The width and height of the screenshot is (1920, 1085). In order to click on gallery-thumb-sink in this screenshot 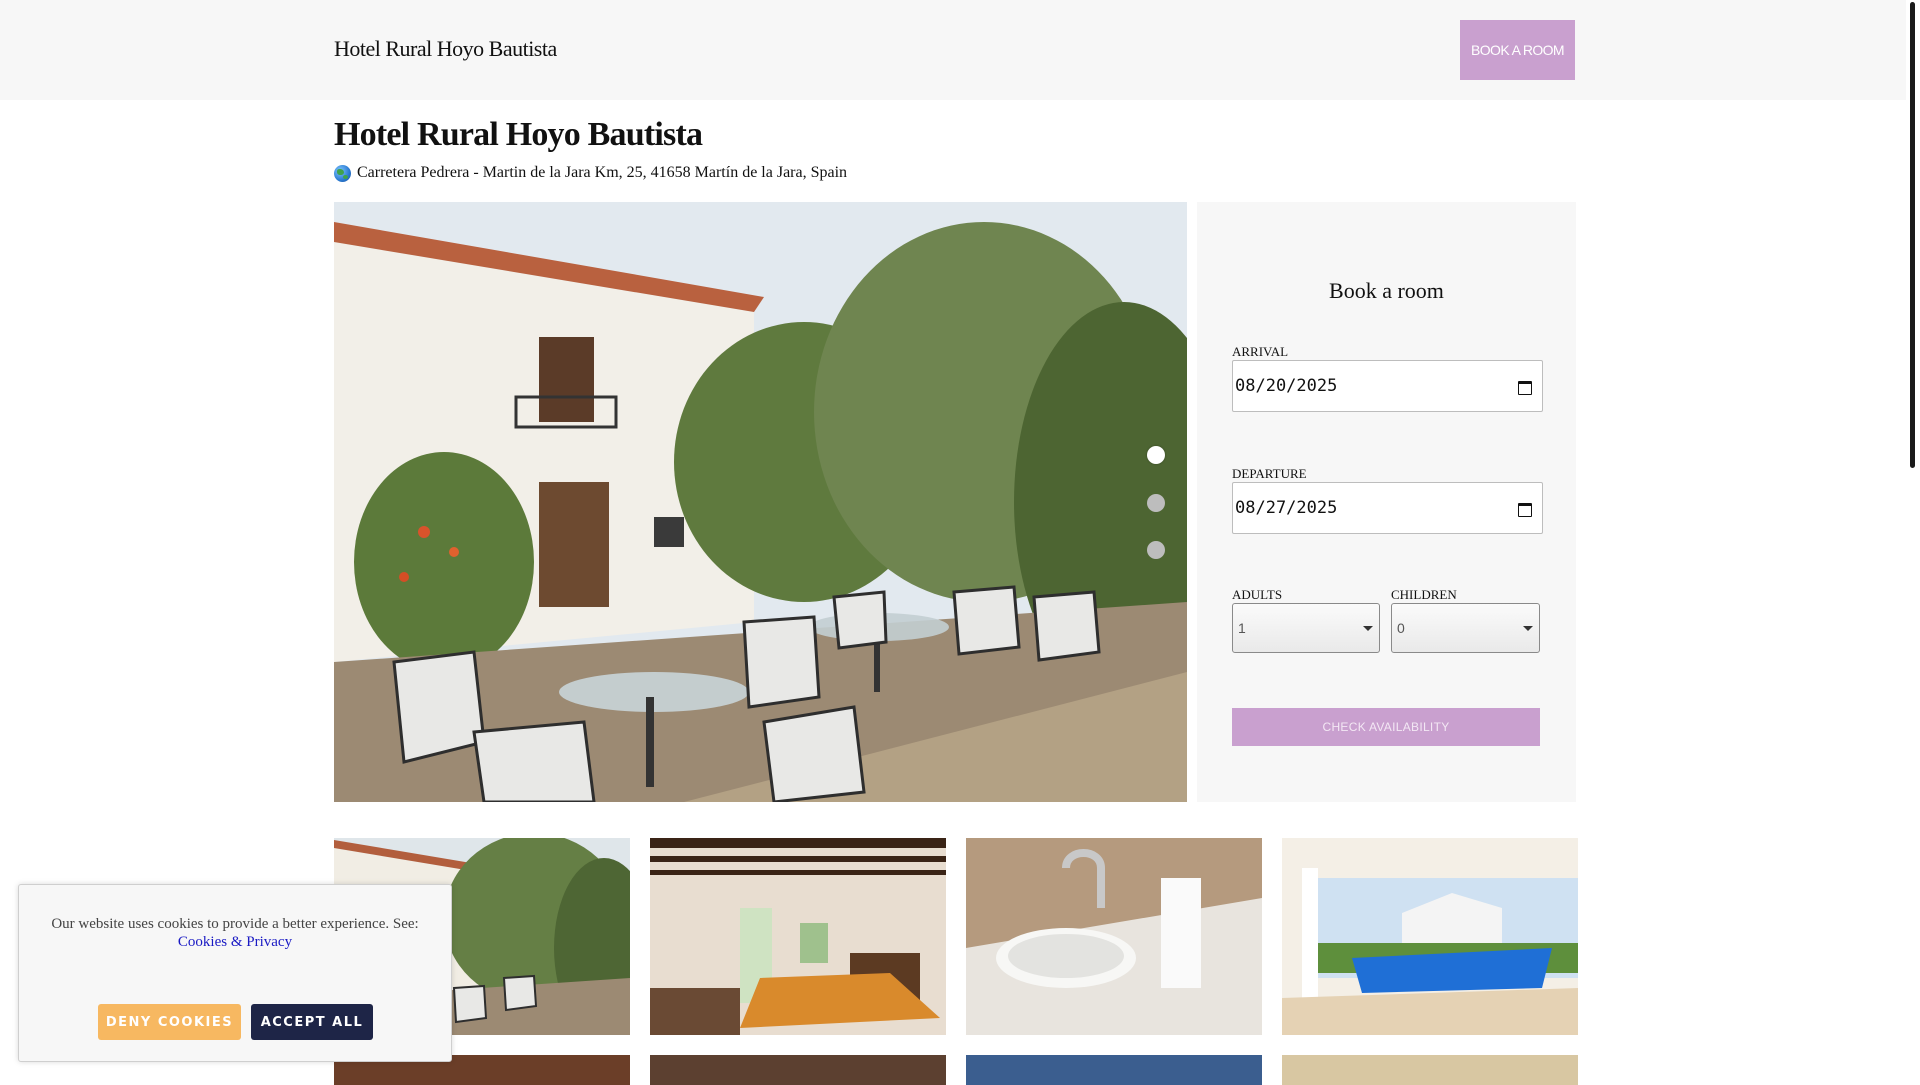, I will do `click(1114, 936)`.